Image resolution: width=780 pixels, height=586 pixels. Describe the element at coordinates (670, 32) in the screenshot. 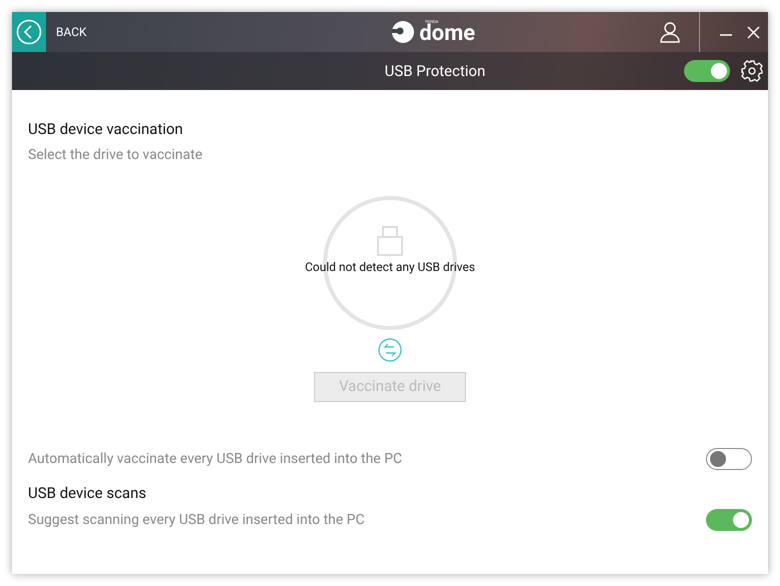

I see `user-icon` at that location.